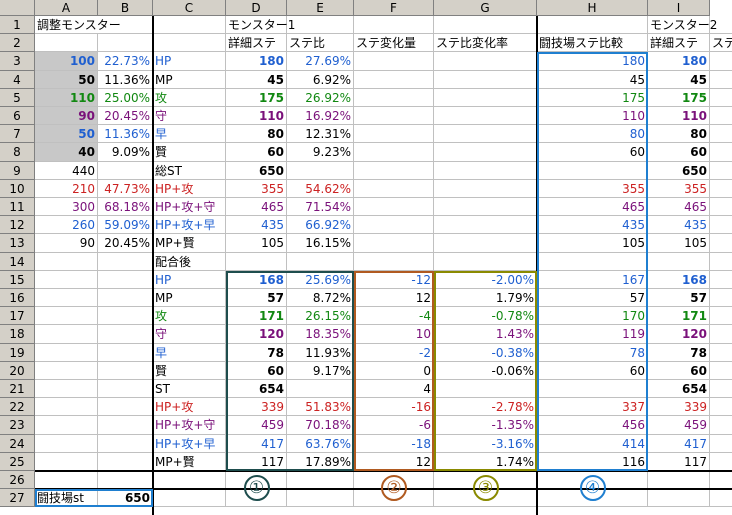  I want to click on row-header: 20, so click(17, 370).